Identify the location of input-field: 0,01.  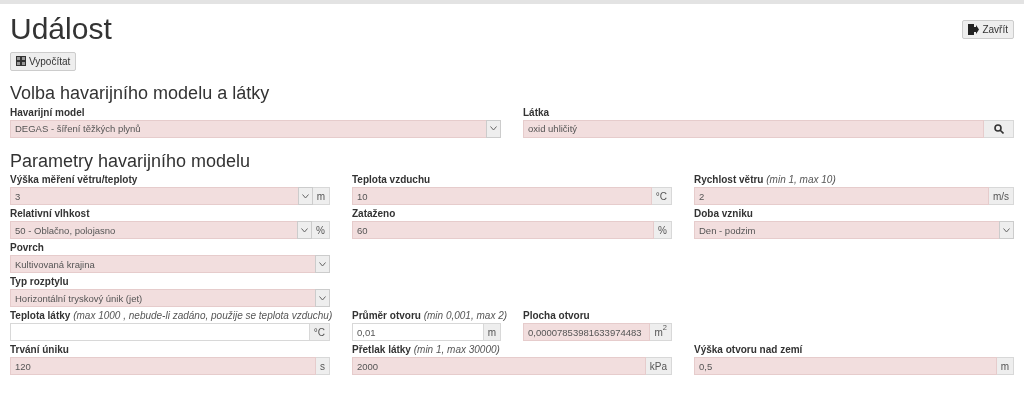
(418, 332).